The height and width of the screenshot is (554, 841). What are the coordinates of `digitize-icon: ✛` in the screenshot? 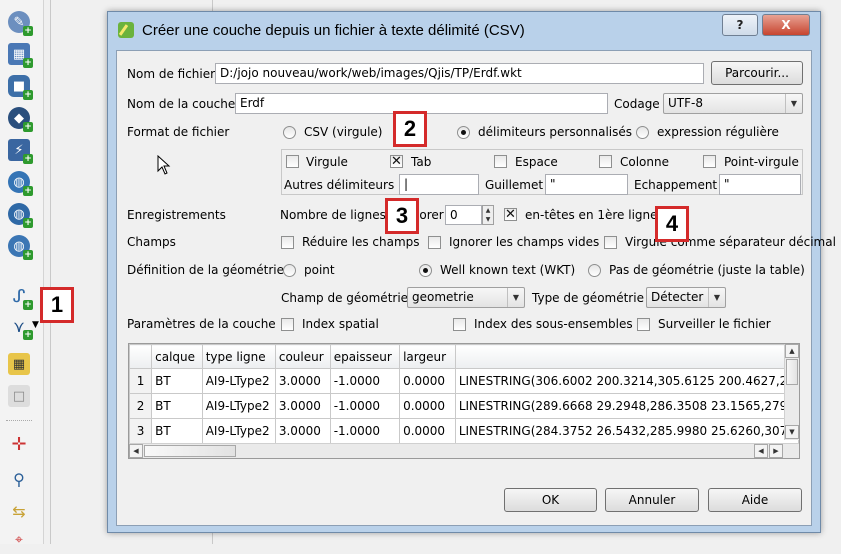 It's located at (19, 444).